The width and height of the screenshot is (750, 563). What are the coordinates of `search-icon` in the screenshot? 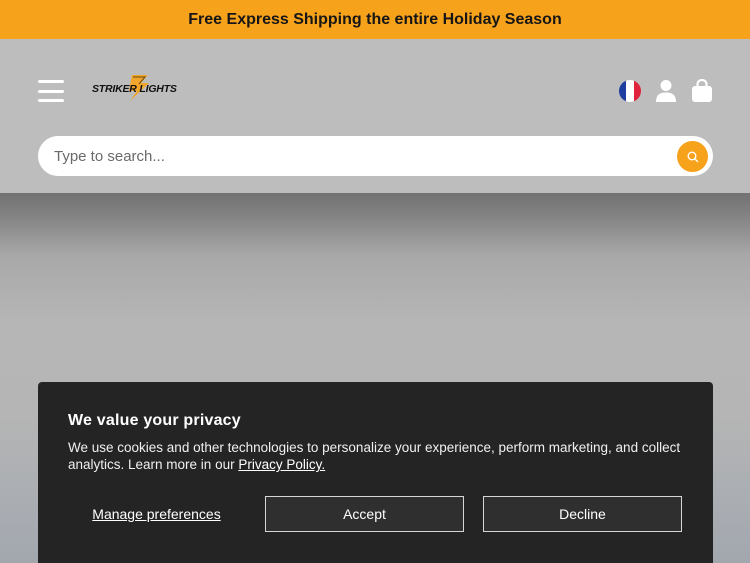 It's located at (692, 156).